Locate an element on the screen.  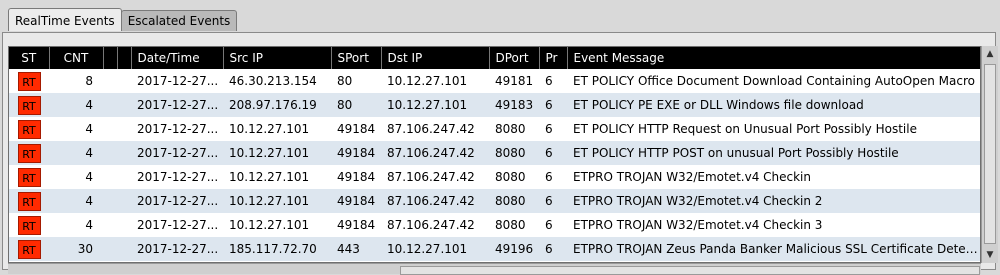
column-header-pr: Pr is located at coordinates (553, 58).